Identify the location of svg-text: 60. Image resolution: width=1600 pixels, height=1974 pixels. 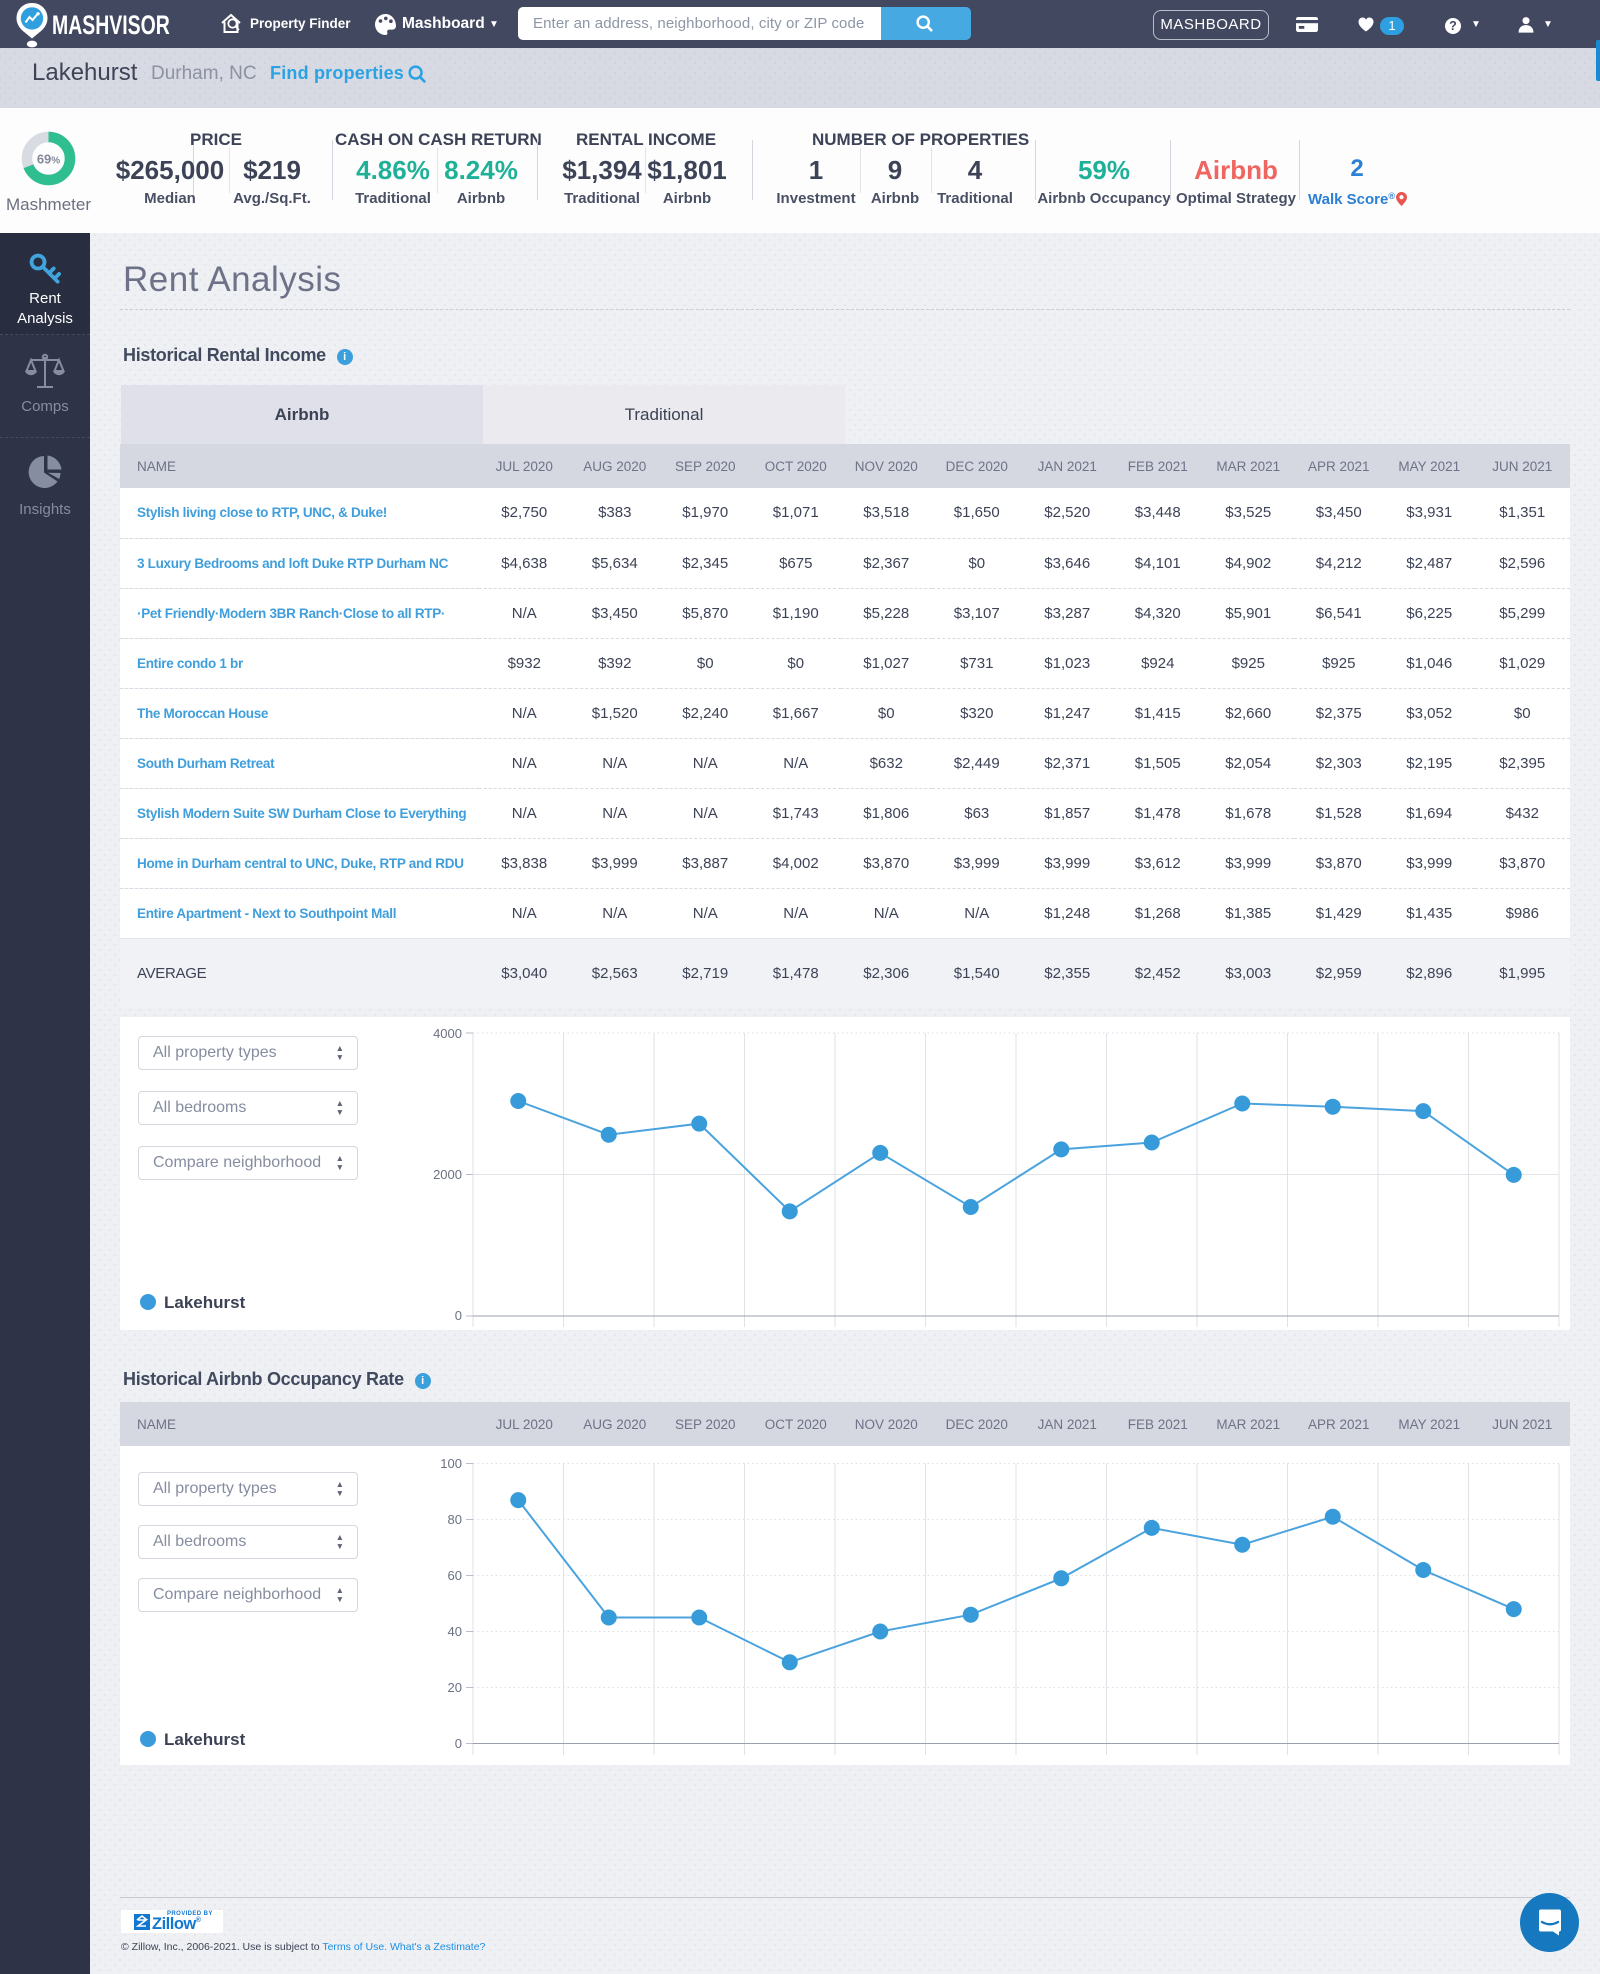
(455, 1575).